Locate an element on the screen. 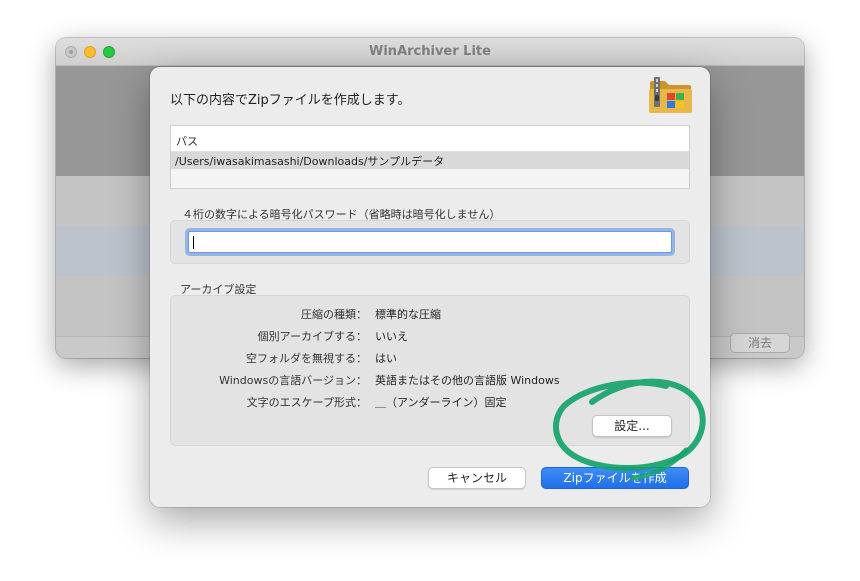  main-titlebar: WinArchiver Lite is located at coordinates (430, 52).